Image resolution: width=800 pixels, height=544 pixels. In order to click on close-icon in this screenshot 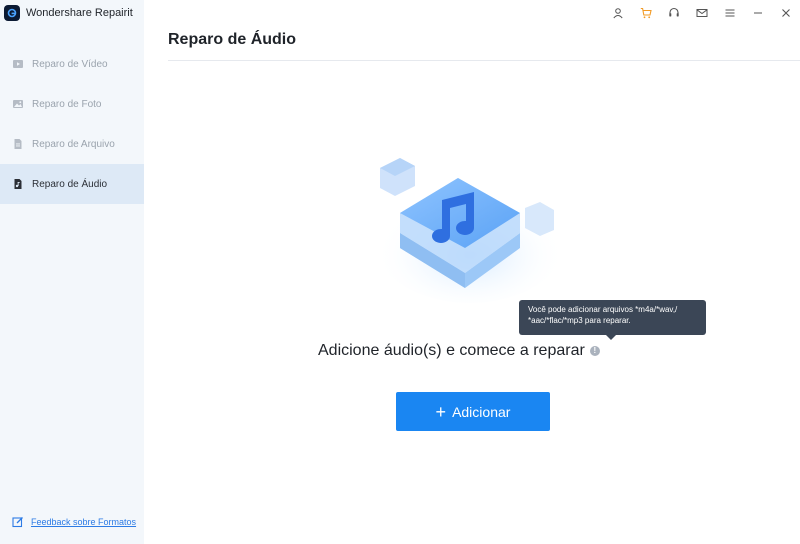, I will do `click(786, 13)`.